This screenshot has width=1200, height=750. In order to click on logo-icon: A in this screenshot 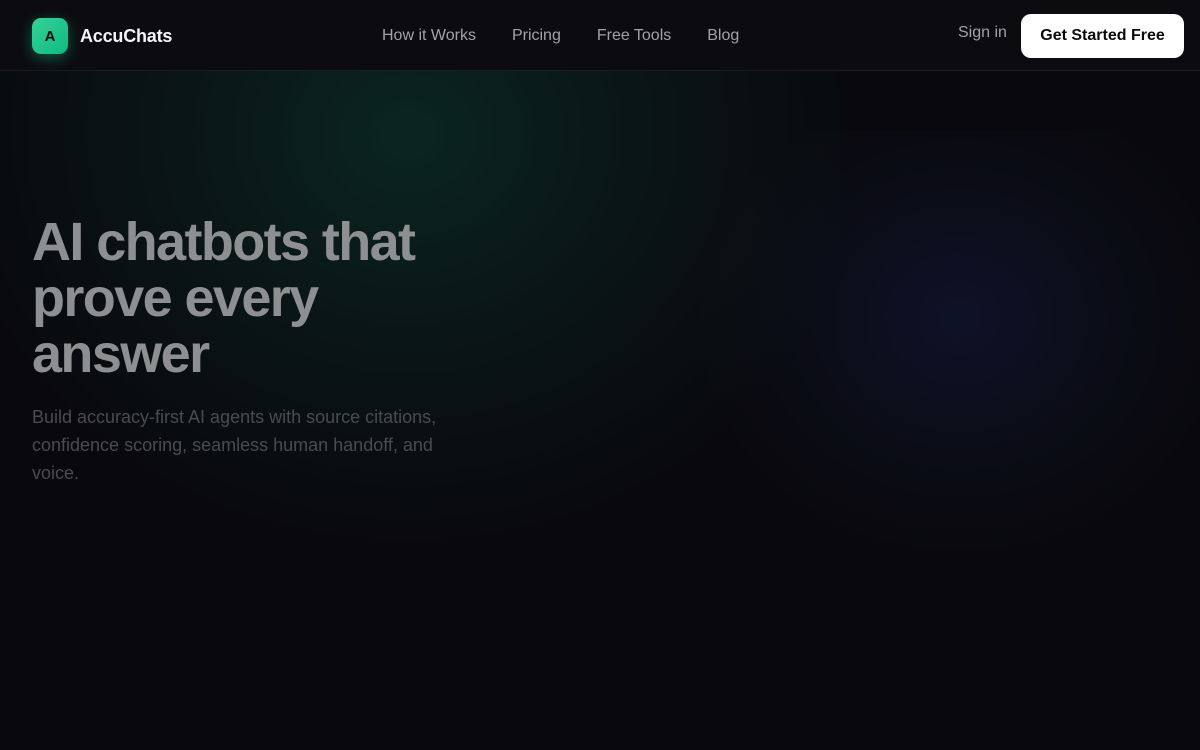, I will do `click(50, 36)`.